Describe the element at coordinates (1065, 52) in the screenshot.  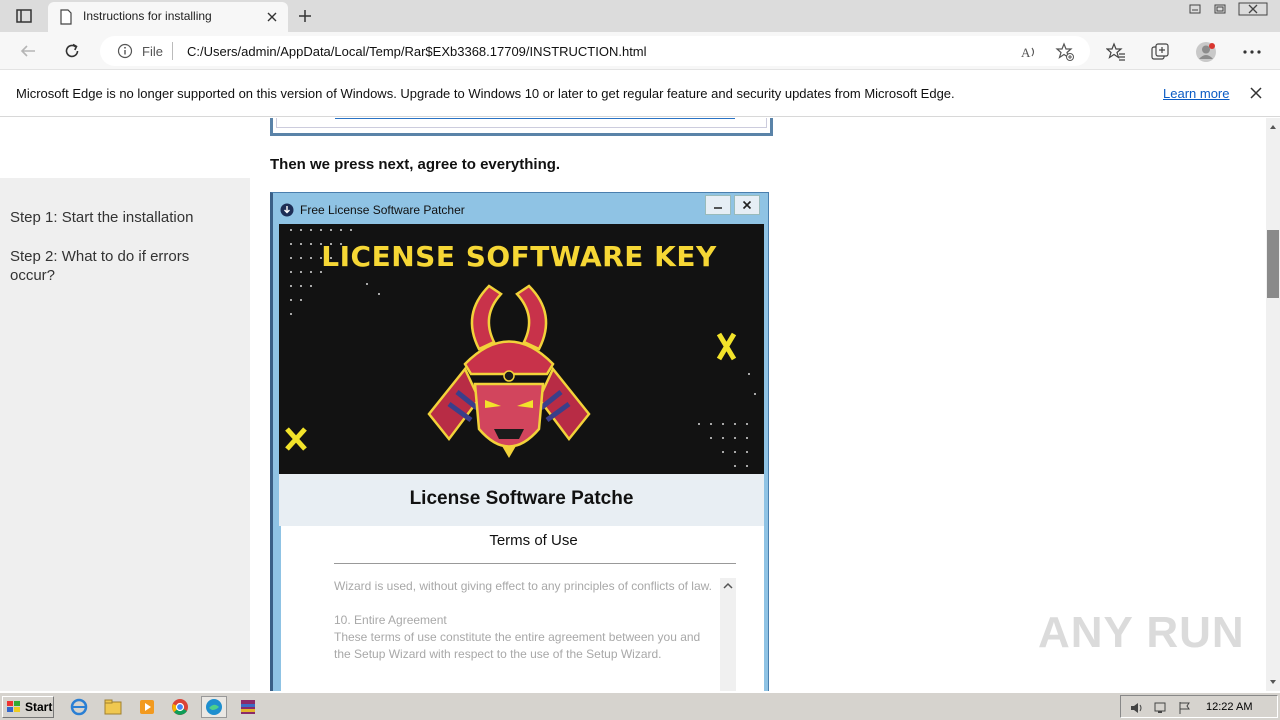
I see `add-favorite-icon` at that location.